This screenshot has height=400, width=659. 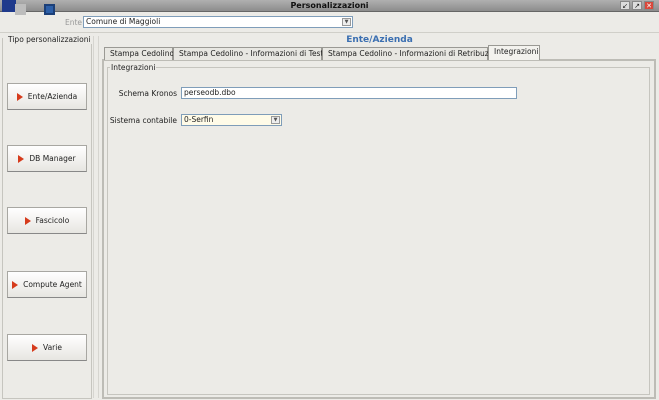 I want to click on sidebar-item-db-manager: DB Manager, so click(x=47, y=158).